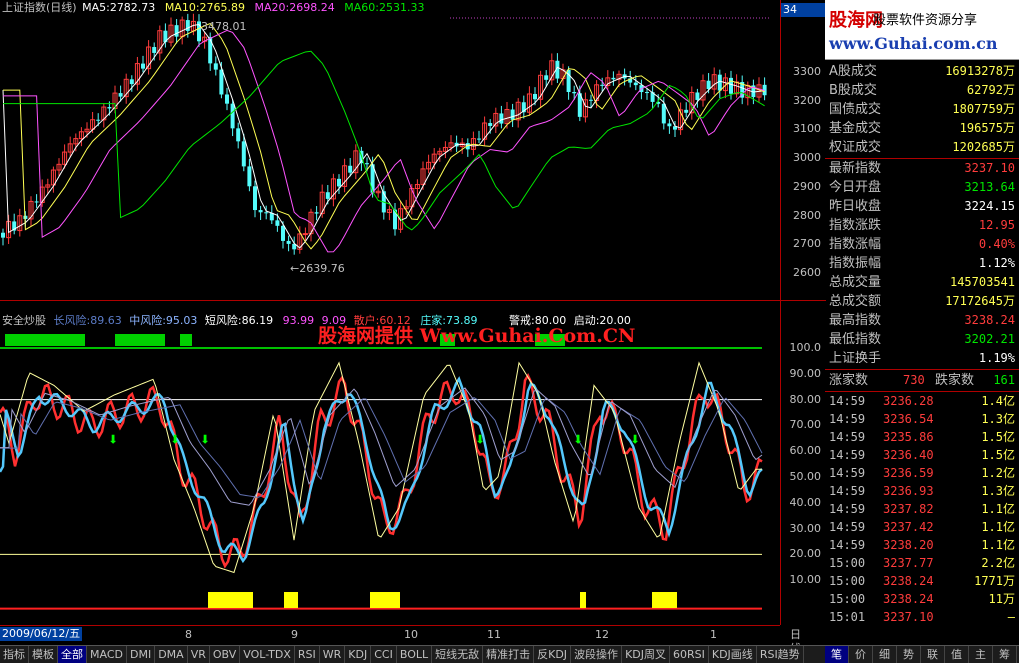 The image size is (1019, 663). I want to click on row-value: 3202.21, so click(989, 339).